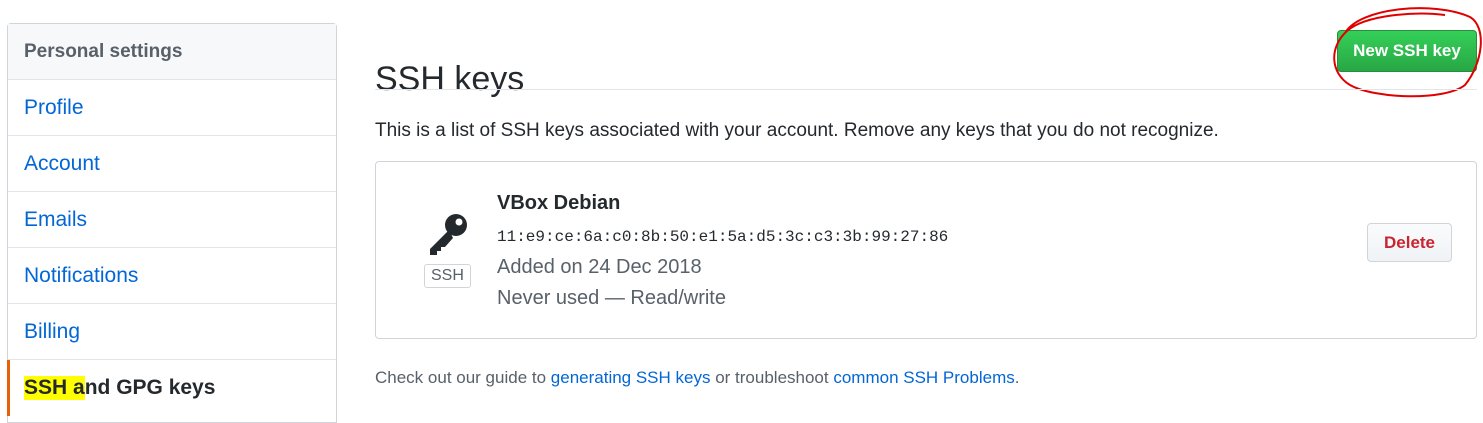 Image resolution: width=1483 pixels, height=423 pixels. Describe the element at coordinates (923, 377) in the screenshot. I see `common-ssh-problems-link: common SSH Problems` at that location.